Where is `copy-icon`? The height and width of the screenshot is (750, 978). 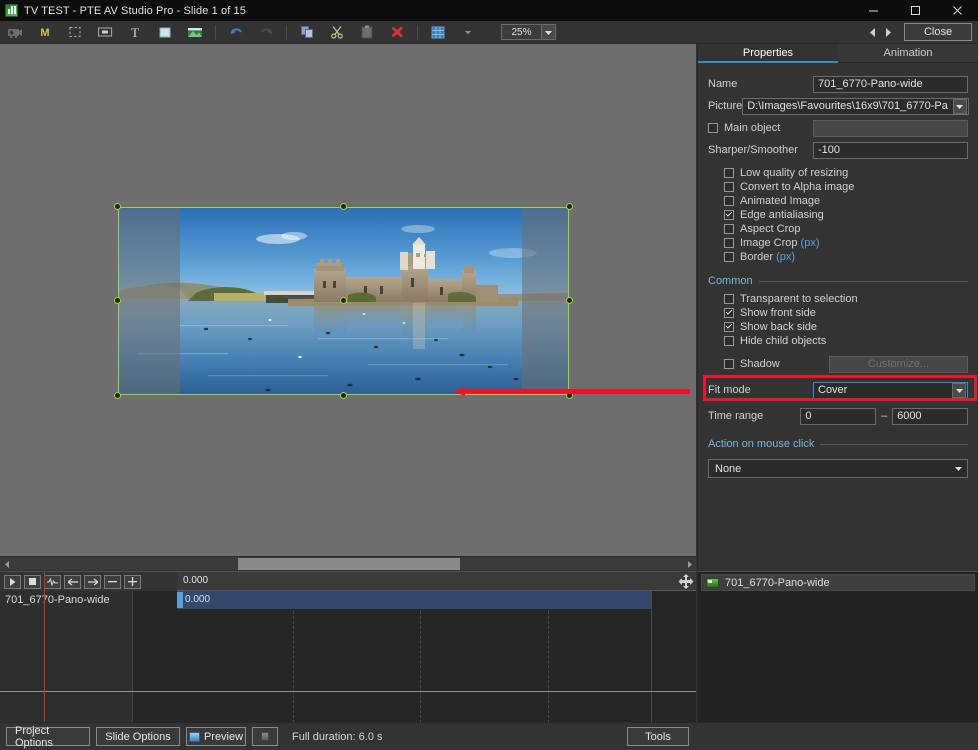
copy-icon is located at coordinates (307, 32).